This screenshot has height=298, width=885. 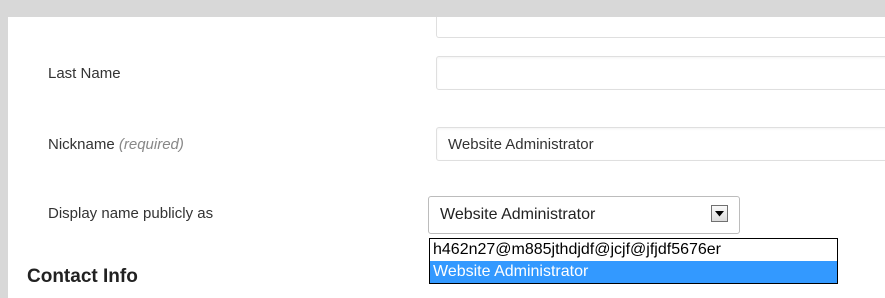 I want to click on last-name-label-text: Last Name, so click(x=84, y=73).